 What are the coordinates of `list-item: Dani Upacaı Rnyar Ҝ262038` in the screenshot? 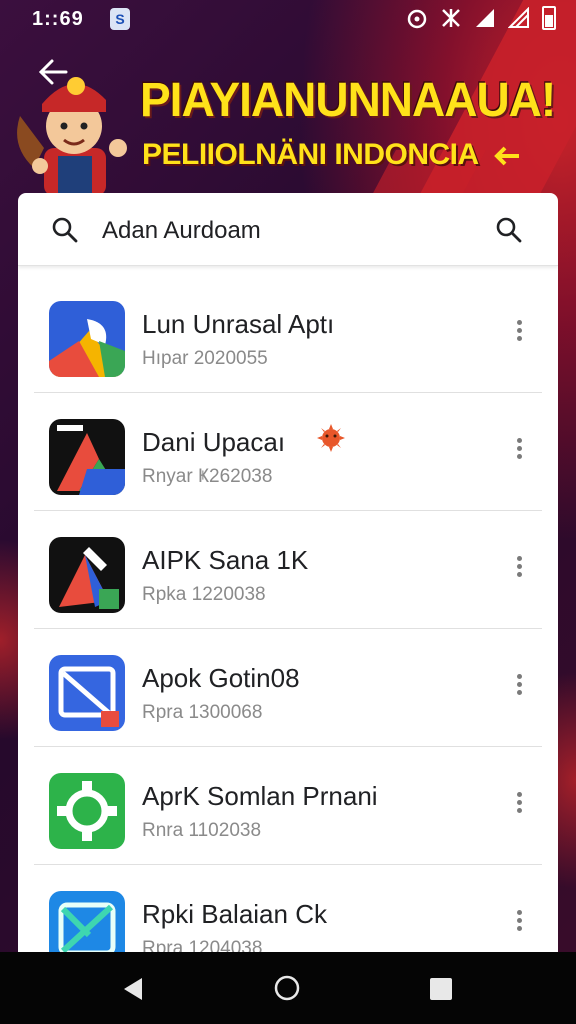 It's located at (288, 452).